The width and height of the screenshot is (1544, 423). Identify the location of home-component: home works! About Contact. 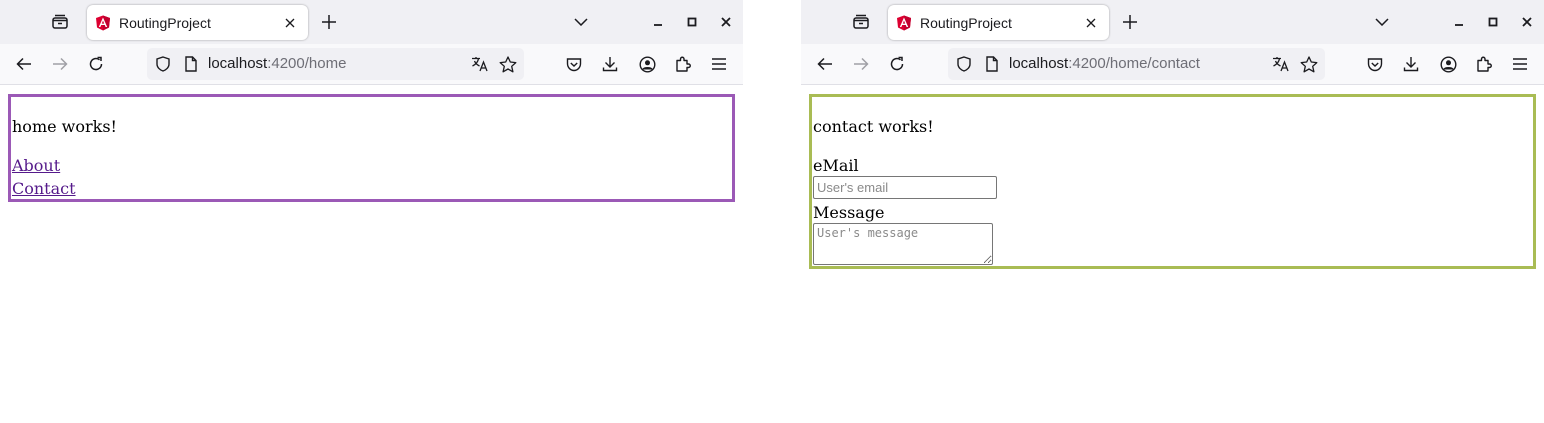
(371, 148).